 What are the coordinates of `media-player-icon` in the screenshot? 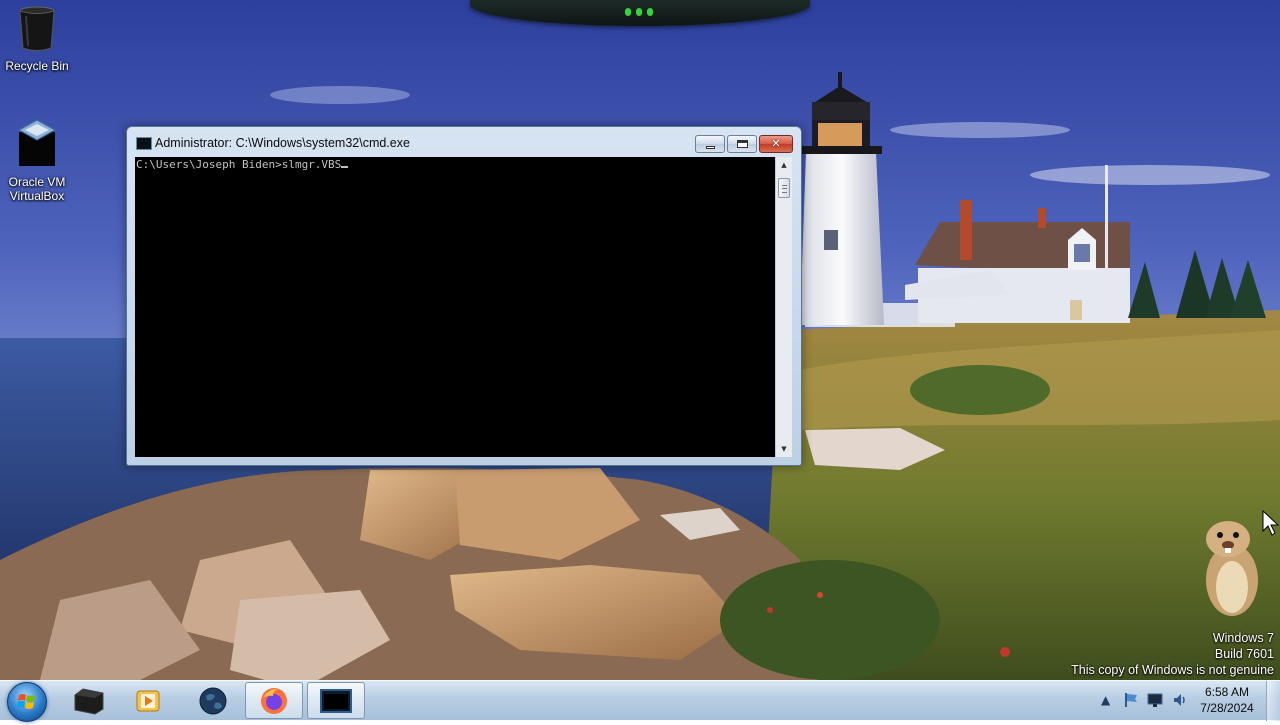 It's located at (148, 700).